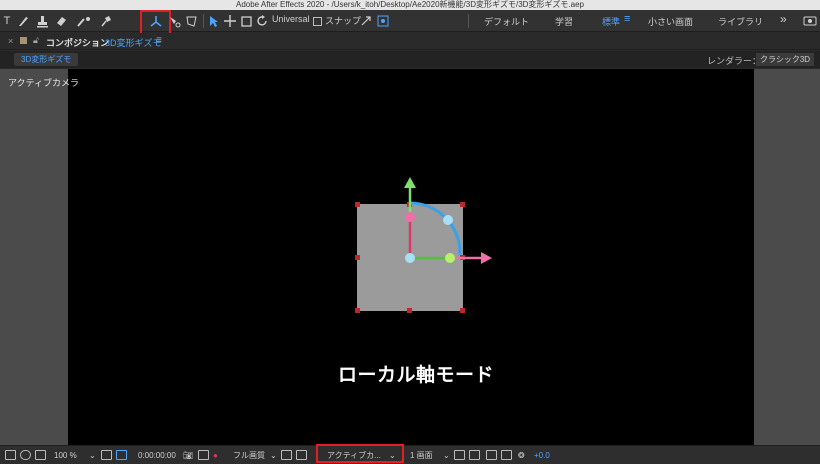 The image size is (820, 464). I want to click on resolution-chevron-icon: ⌄, so click(273, 455).